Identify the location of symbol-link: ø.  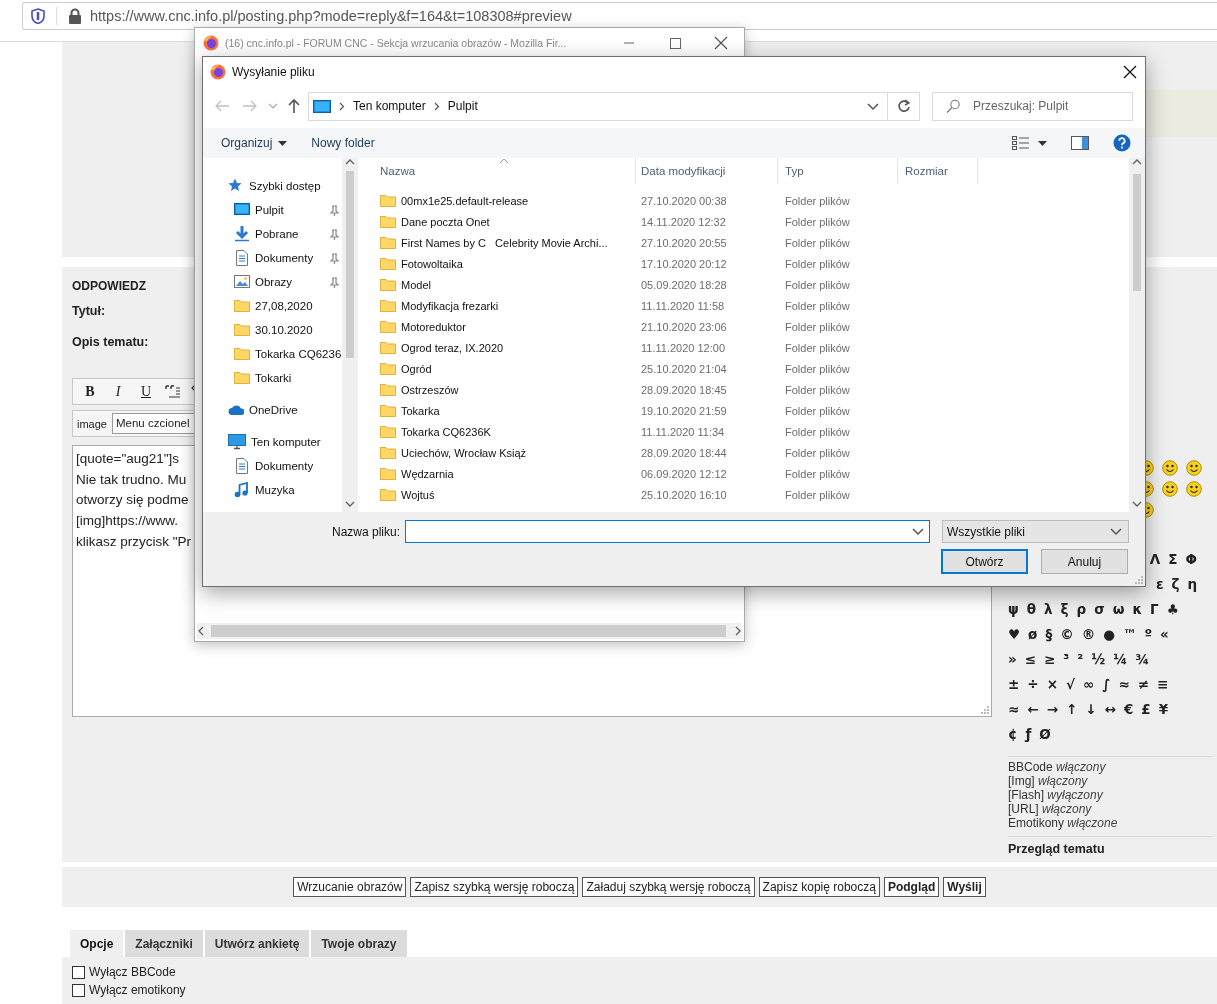
(1033, 633).